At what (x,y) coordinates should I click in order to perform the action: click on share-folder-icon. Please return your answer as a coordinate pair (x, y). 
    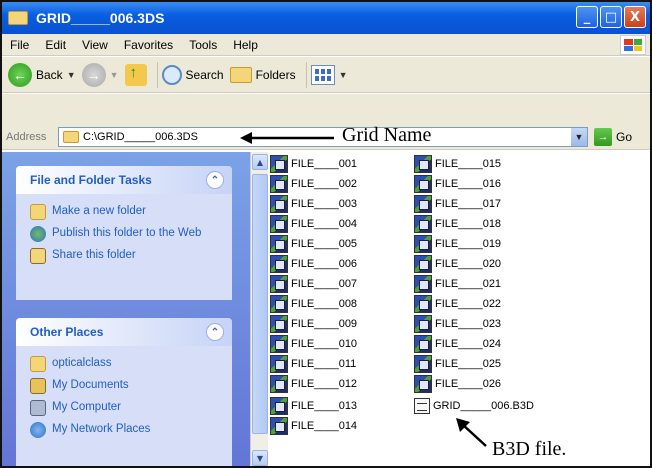
    Looking at the image, I should click on (38, 256).